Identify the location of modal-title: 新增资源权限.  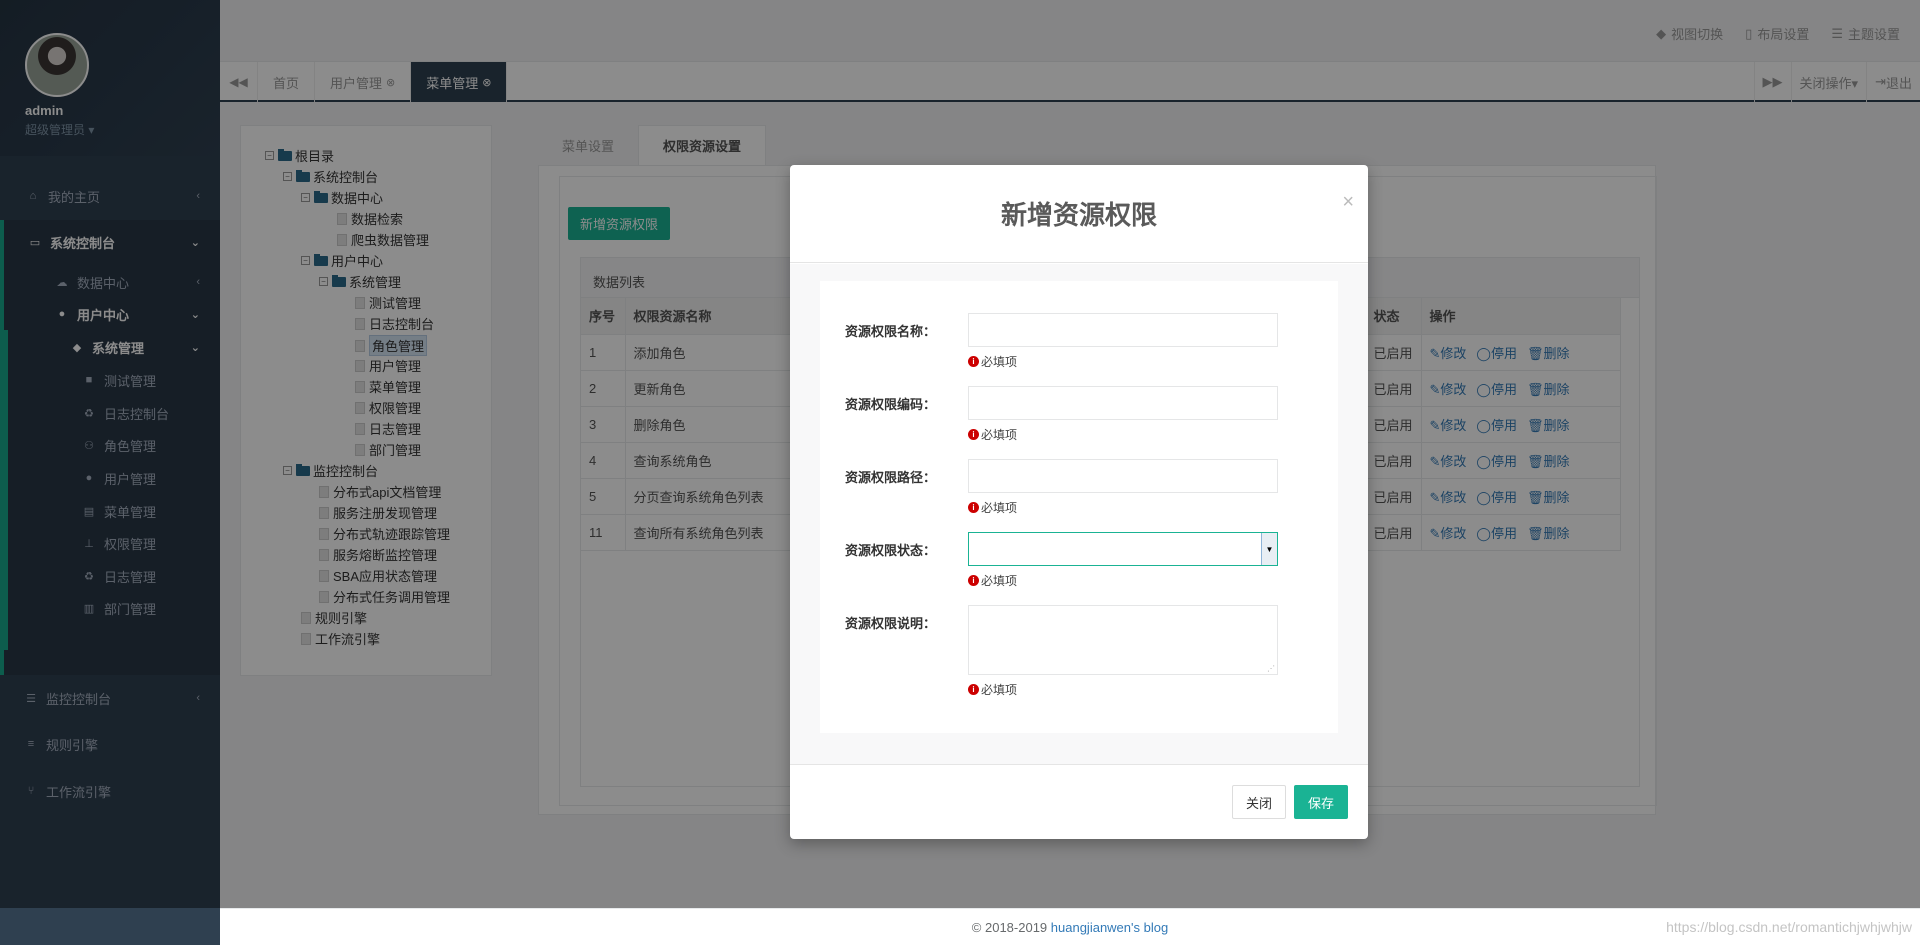
(1078, 215).